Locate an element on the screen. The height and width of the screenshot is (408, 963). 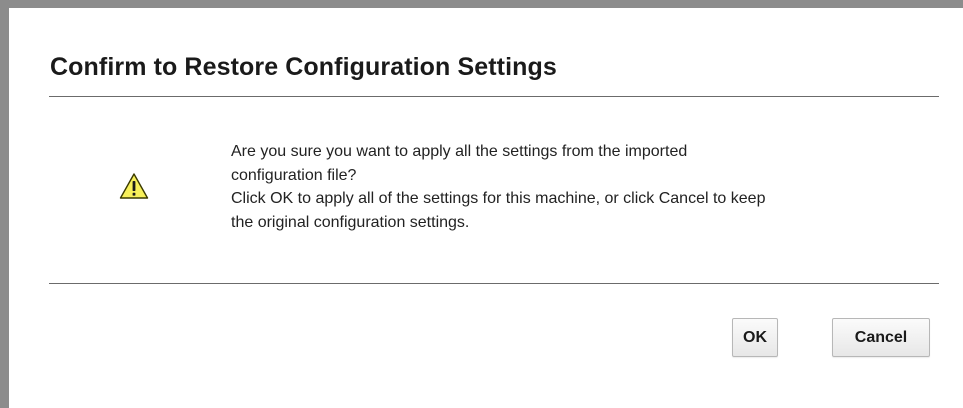
window-frame-left is located at coordinates (4, 204).